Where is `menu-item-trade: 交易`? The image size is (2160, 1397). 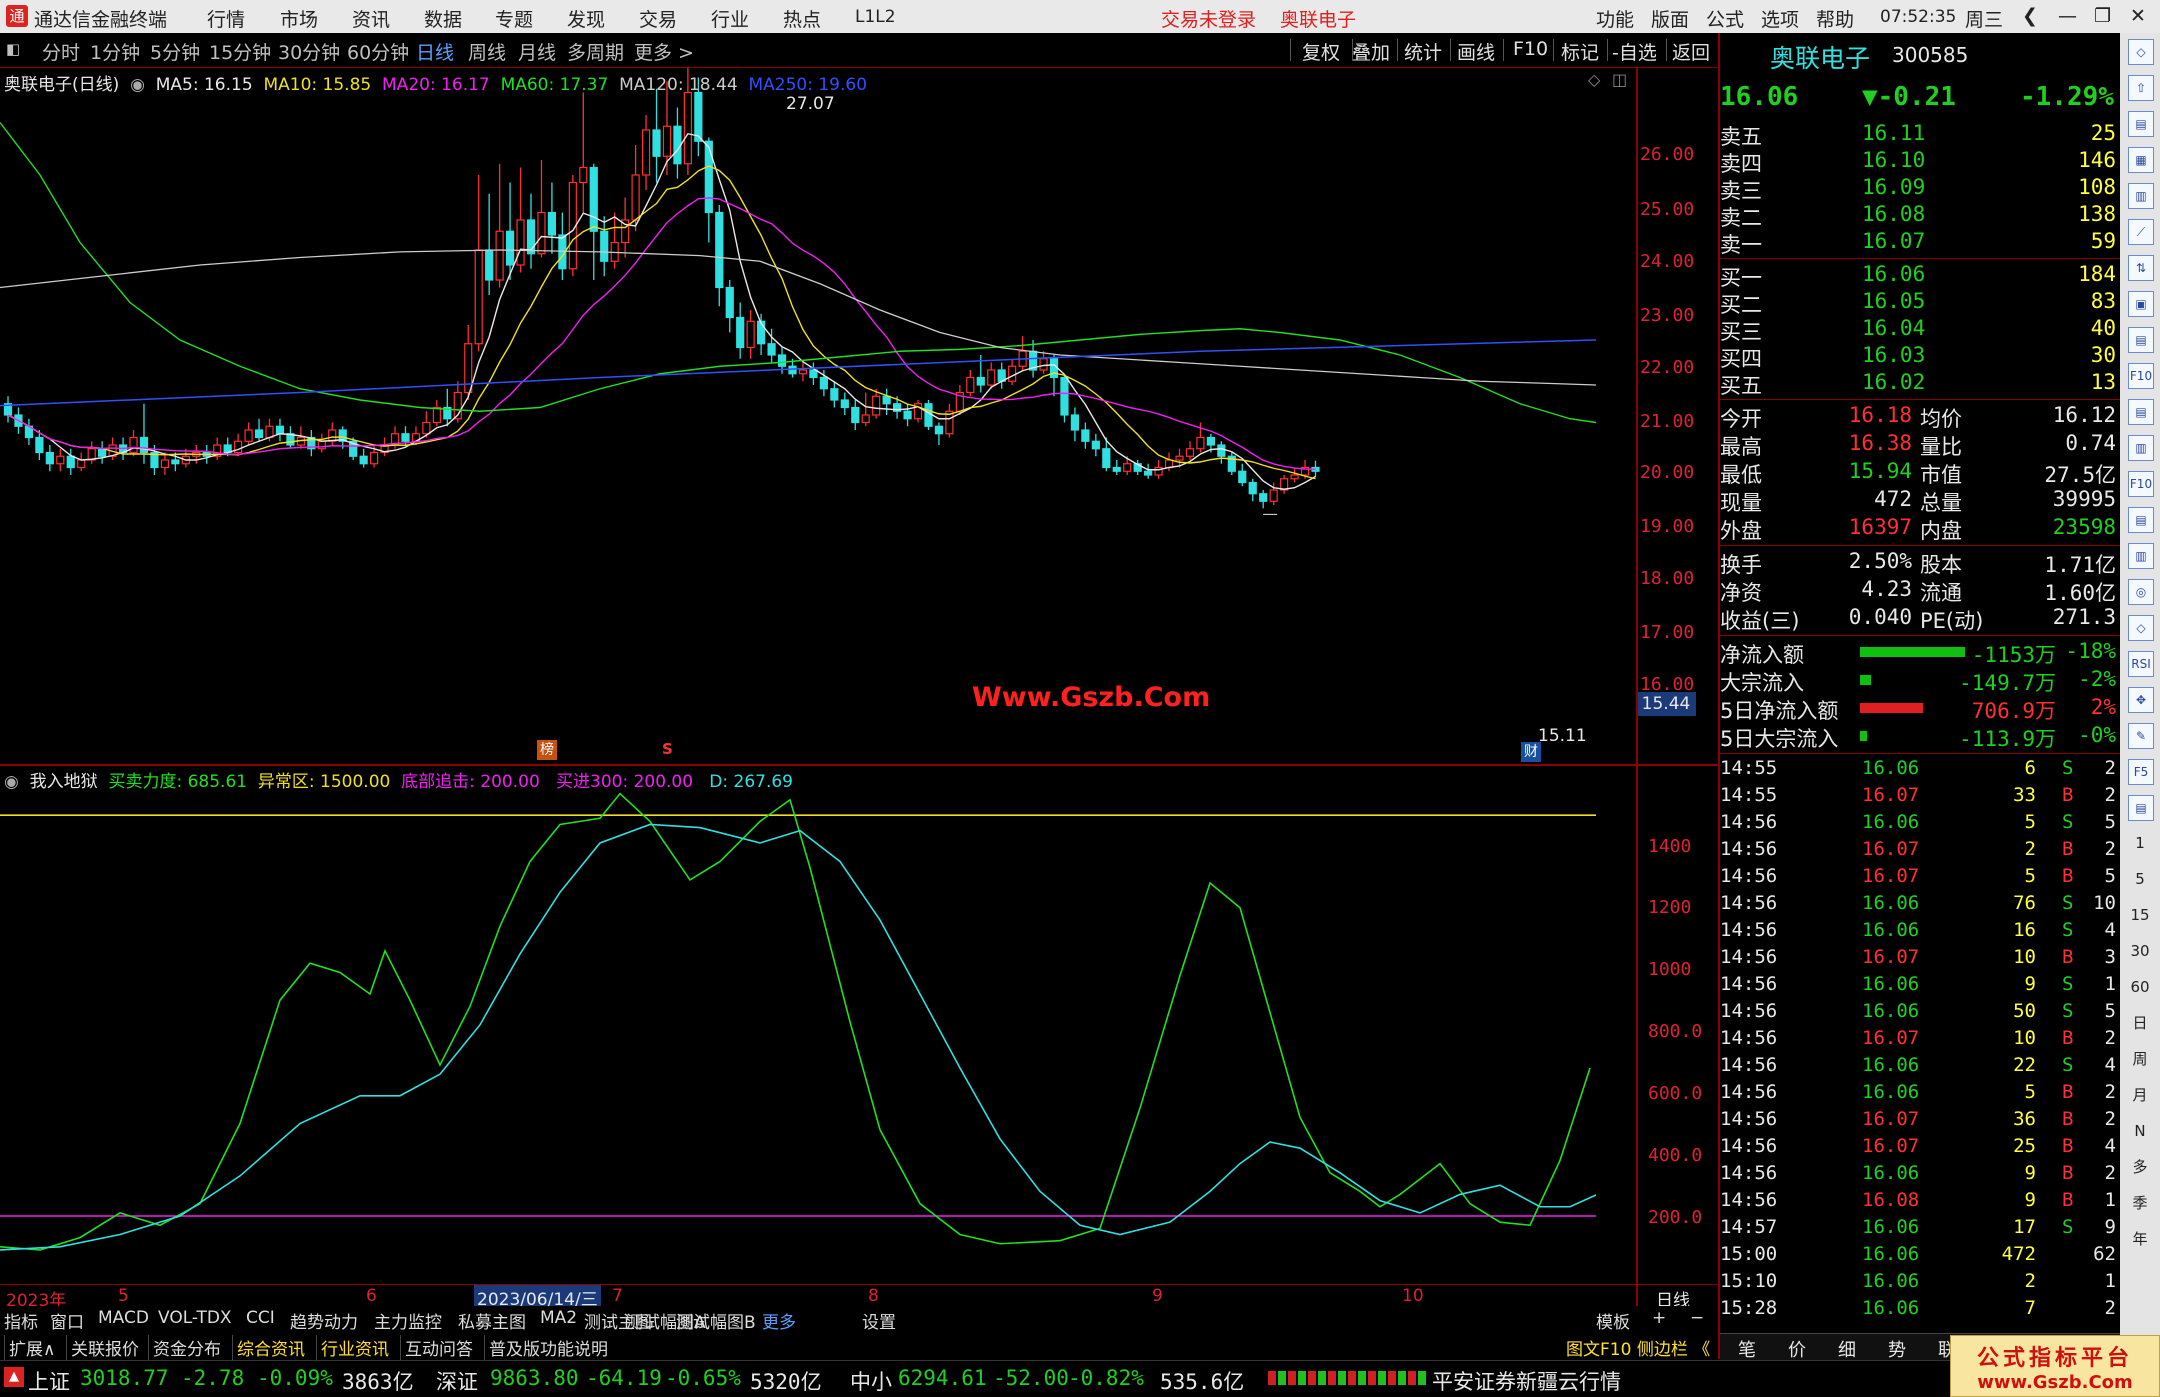
menu-item-trade: 交易 is located at coordinates (658, 18).